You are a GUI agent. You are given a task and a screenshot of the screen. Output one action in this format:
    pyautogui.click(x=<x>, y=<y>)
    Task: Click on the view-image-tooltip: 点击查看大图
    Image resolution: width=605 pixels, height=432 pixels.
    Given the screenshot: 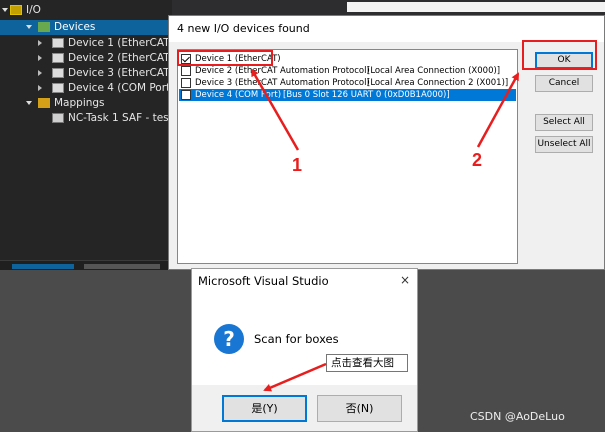 What is the action you would take?
    pyautogui.click(x=367, y=363)
    